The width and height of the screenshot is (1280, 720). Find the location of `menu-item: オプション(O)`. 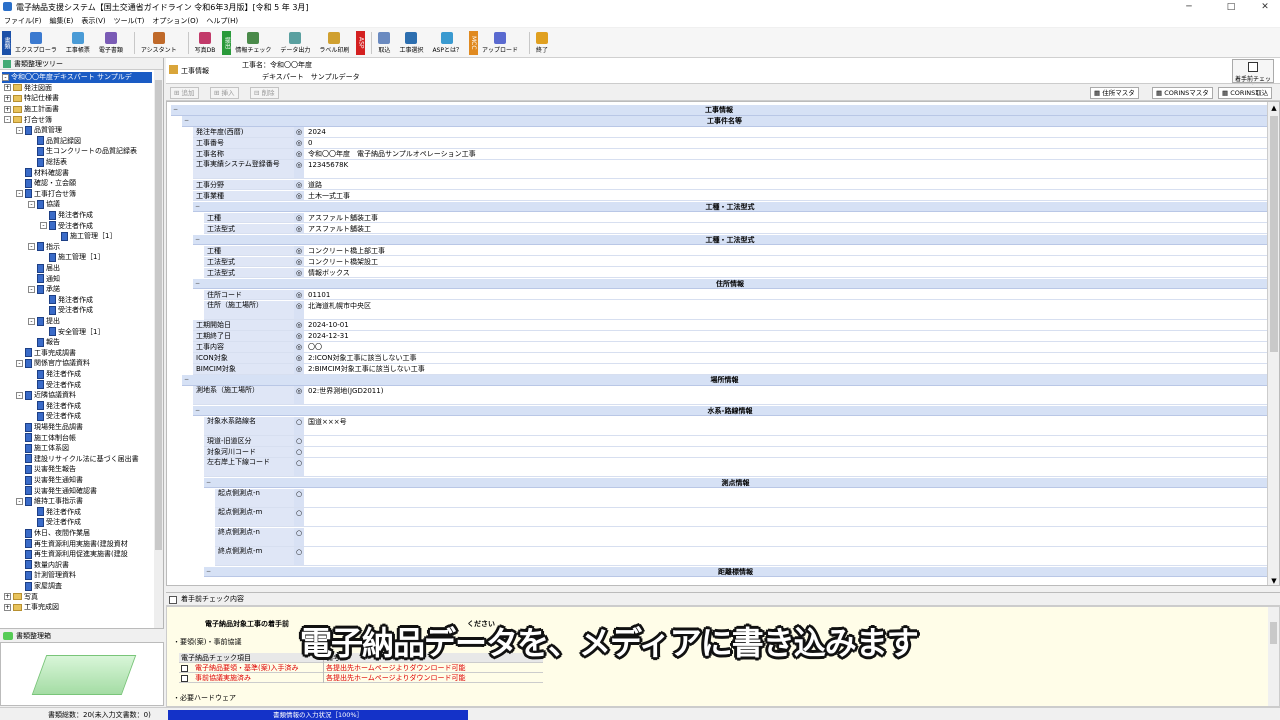

menu-item: オプション(O) is located at coordinates (175, 21).